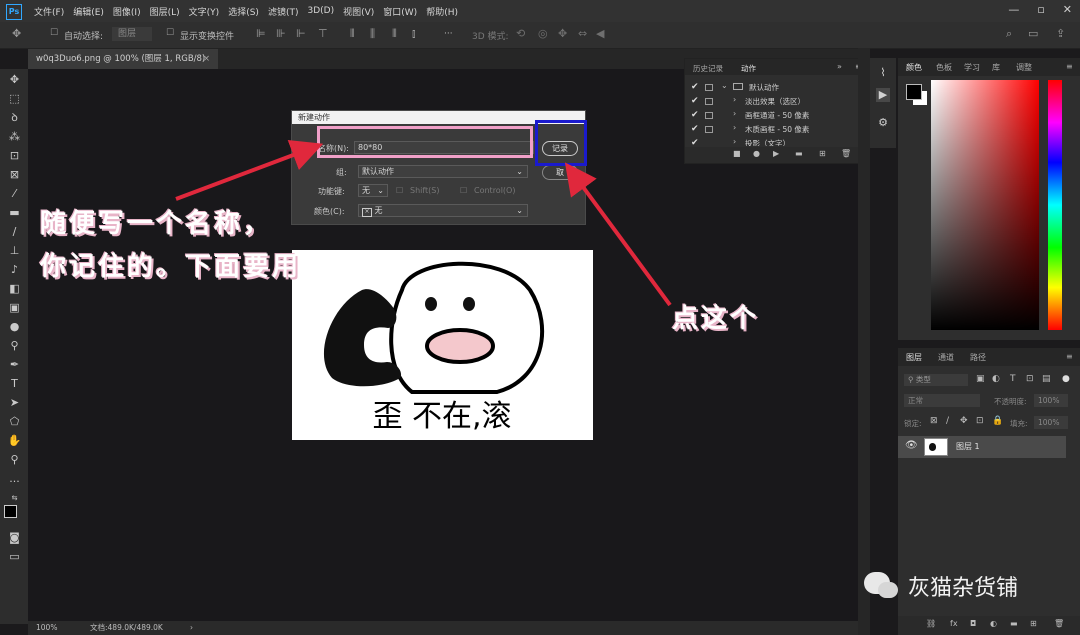 This screenshot has height=635, width=1080. Describe the element at coordinates (888, 590) in the screenshot. I see `wechat-icon-bubble` at that location.